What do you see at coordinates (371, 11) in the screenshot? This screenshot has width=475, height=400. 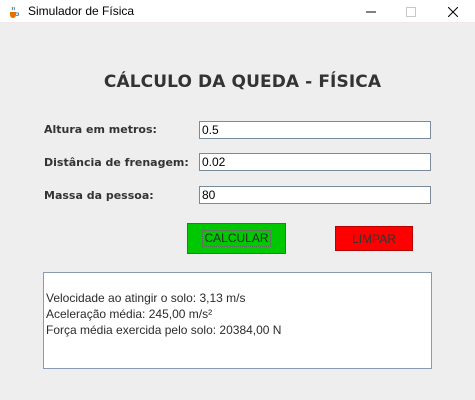 I see `minimize-icon` at bounding box center [371, 11].